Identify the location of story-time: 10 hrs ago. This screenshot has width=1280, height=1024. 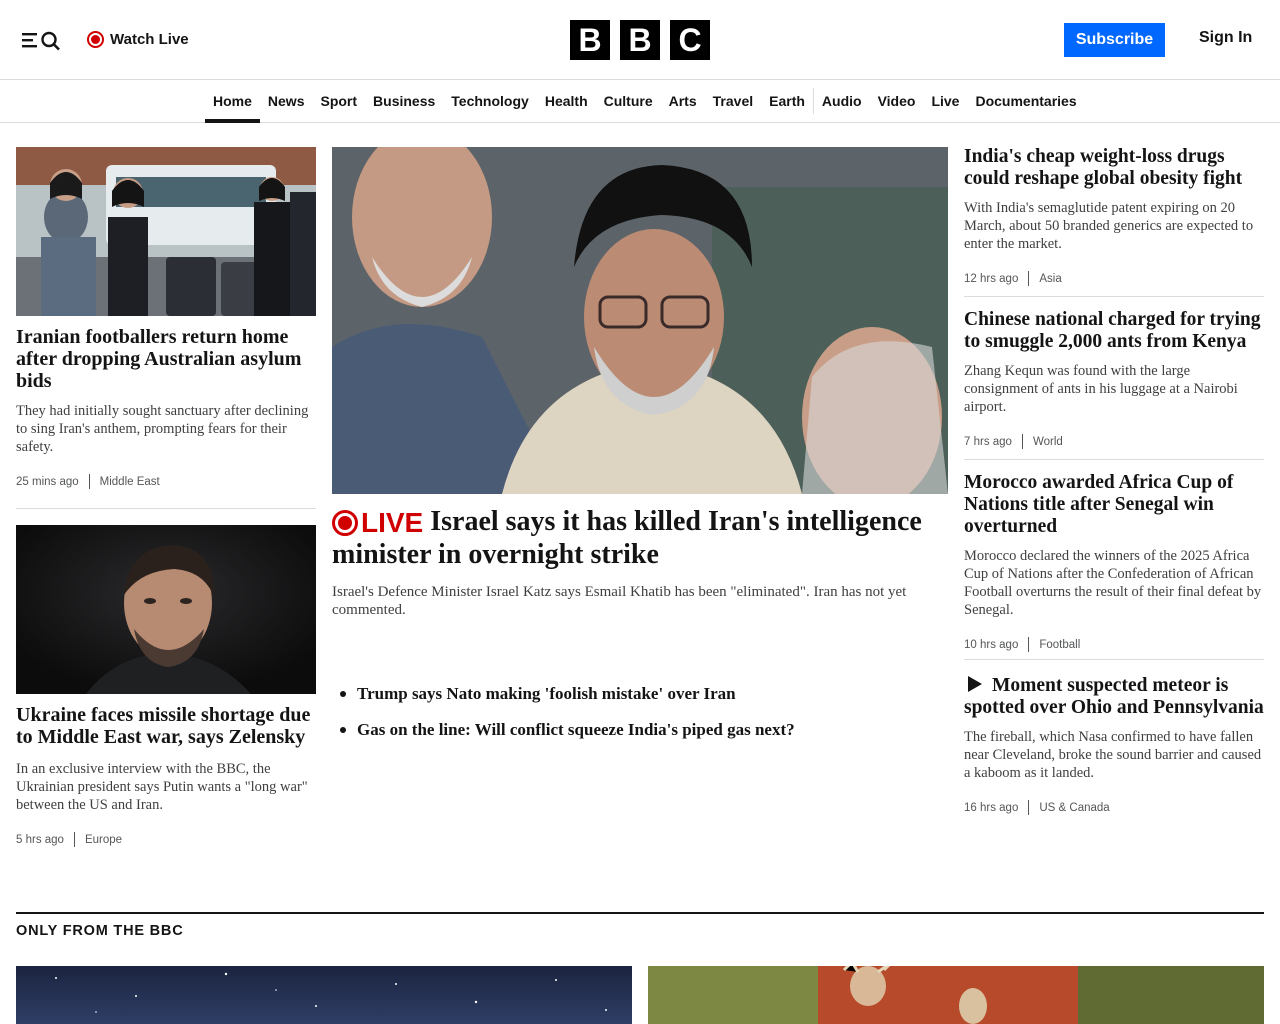
(991, 644).